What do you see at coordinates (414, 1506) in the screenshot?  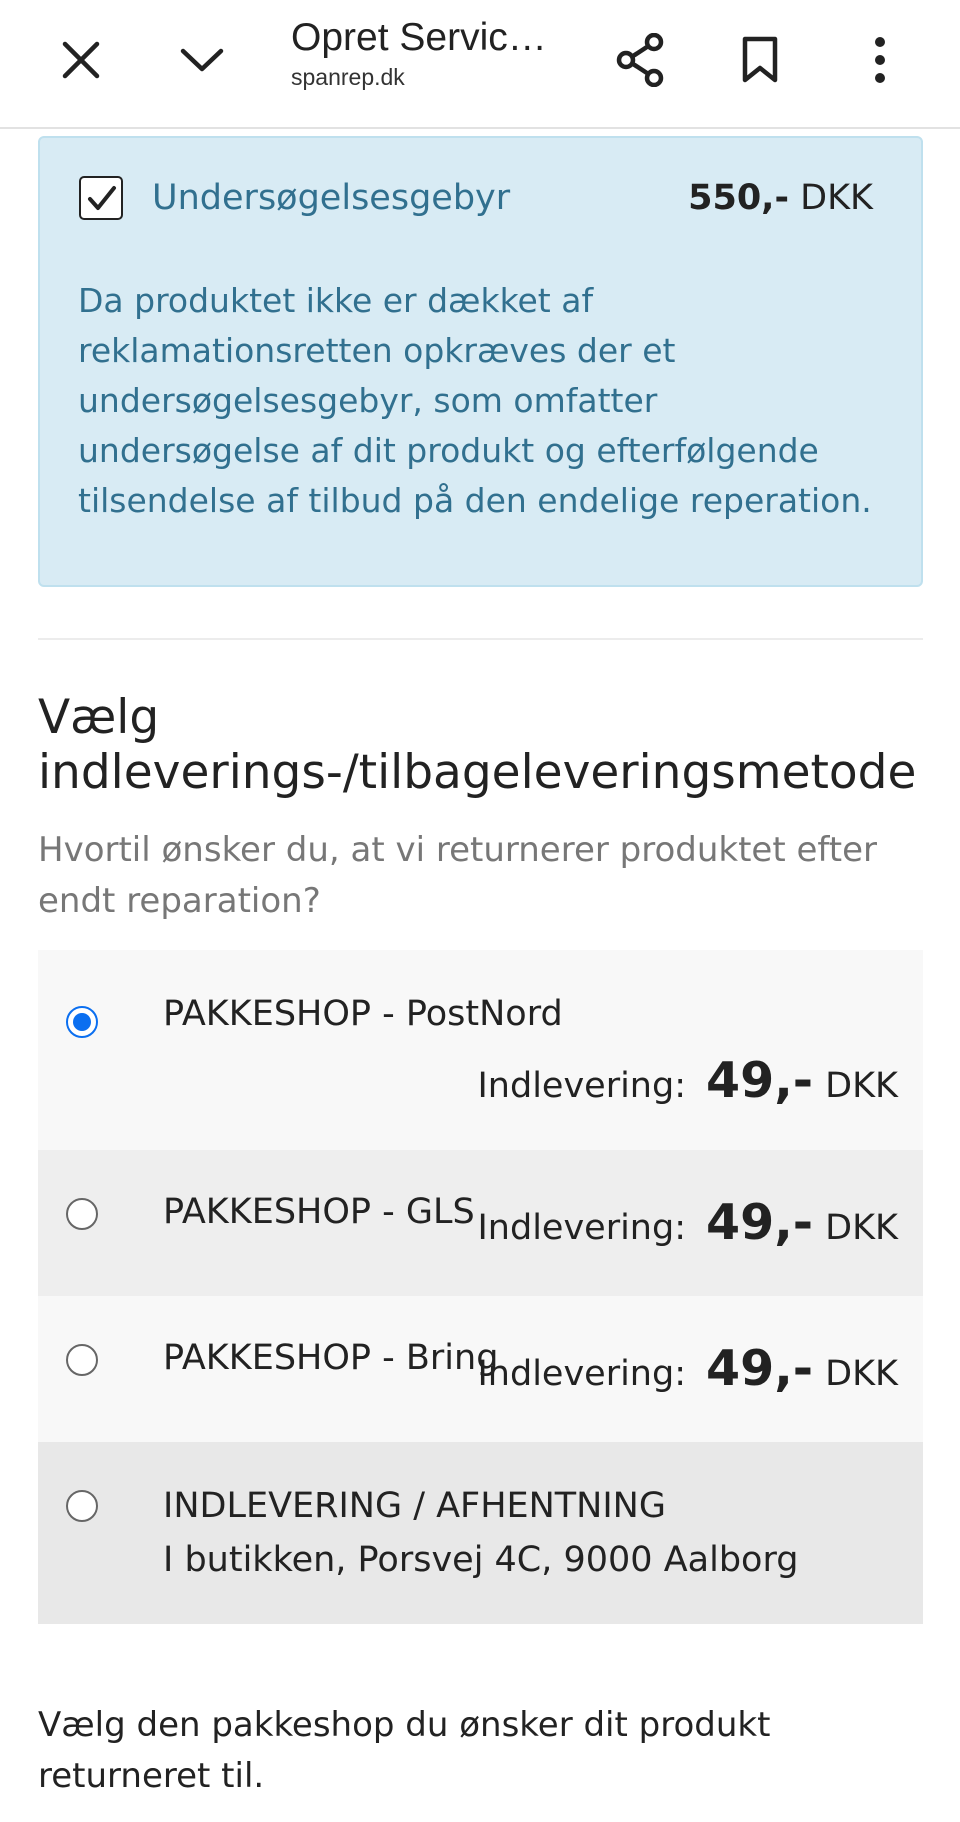 I see `option-label: INDLEVERING / AFHENTNING` at bounding box center [414, 1506].